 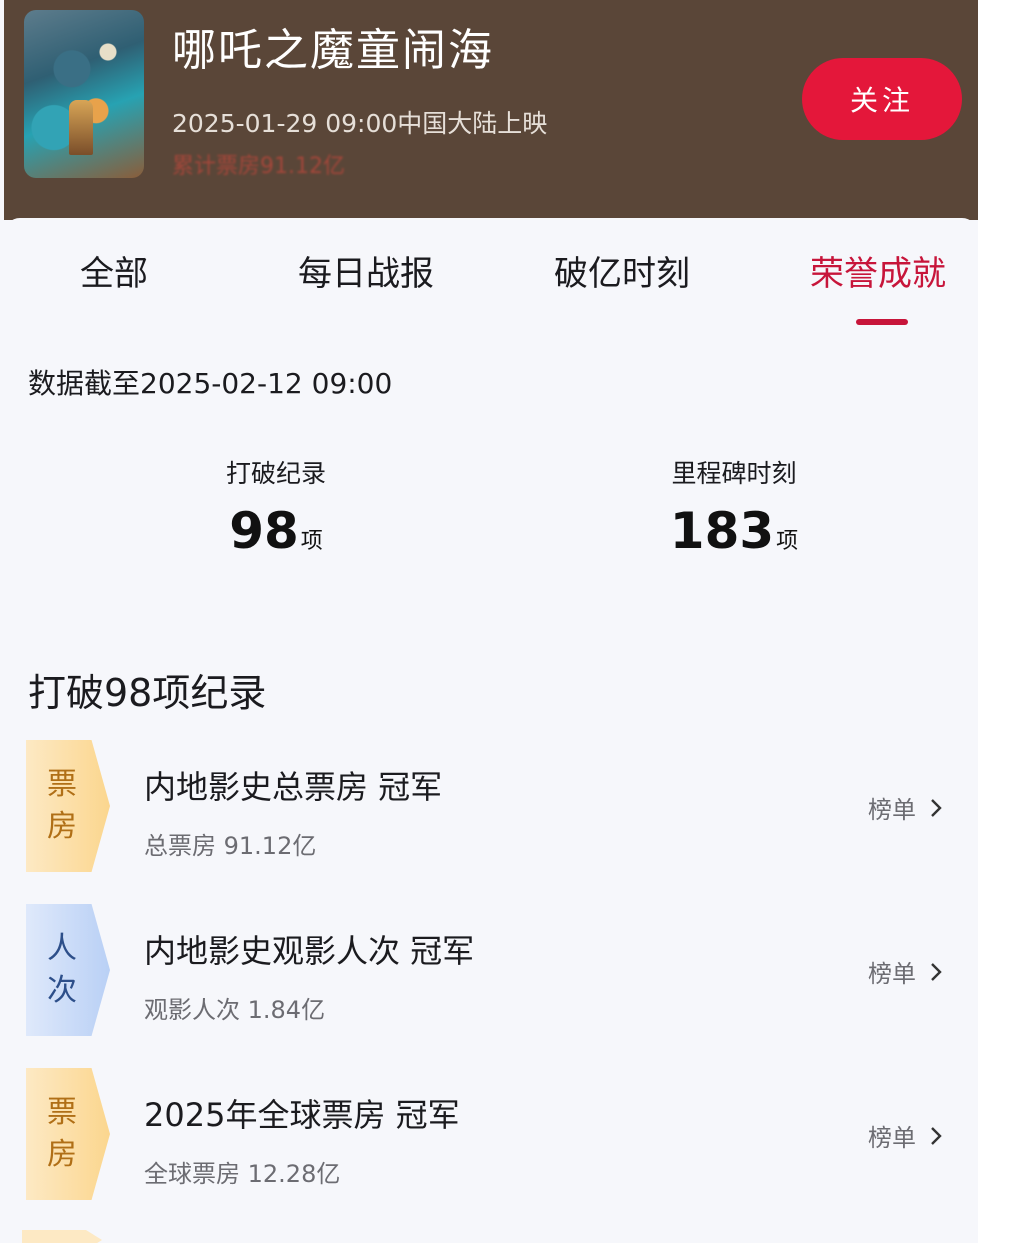 I want to click on list-item: 票 房 2025年全球票房 冠军 全球票房 12.28亿 榜单, so click(x=491, y=1134).